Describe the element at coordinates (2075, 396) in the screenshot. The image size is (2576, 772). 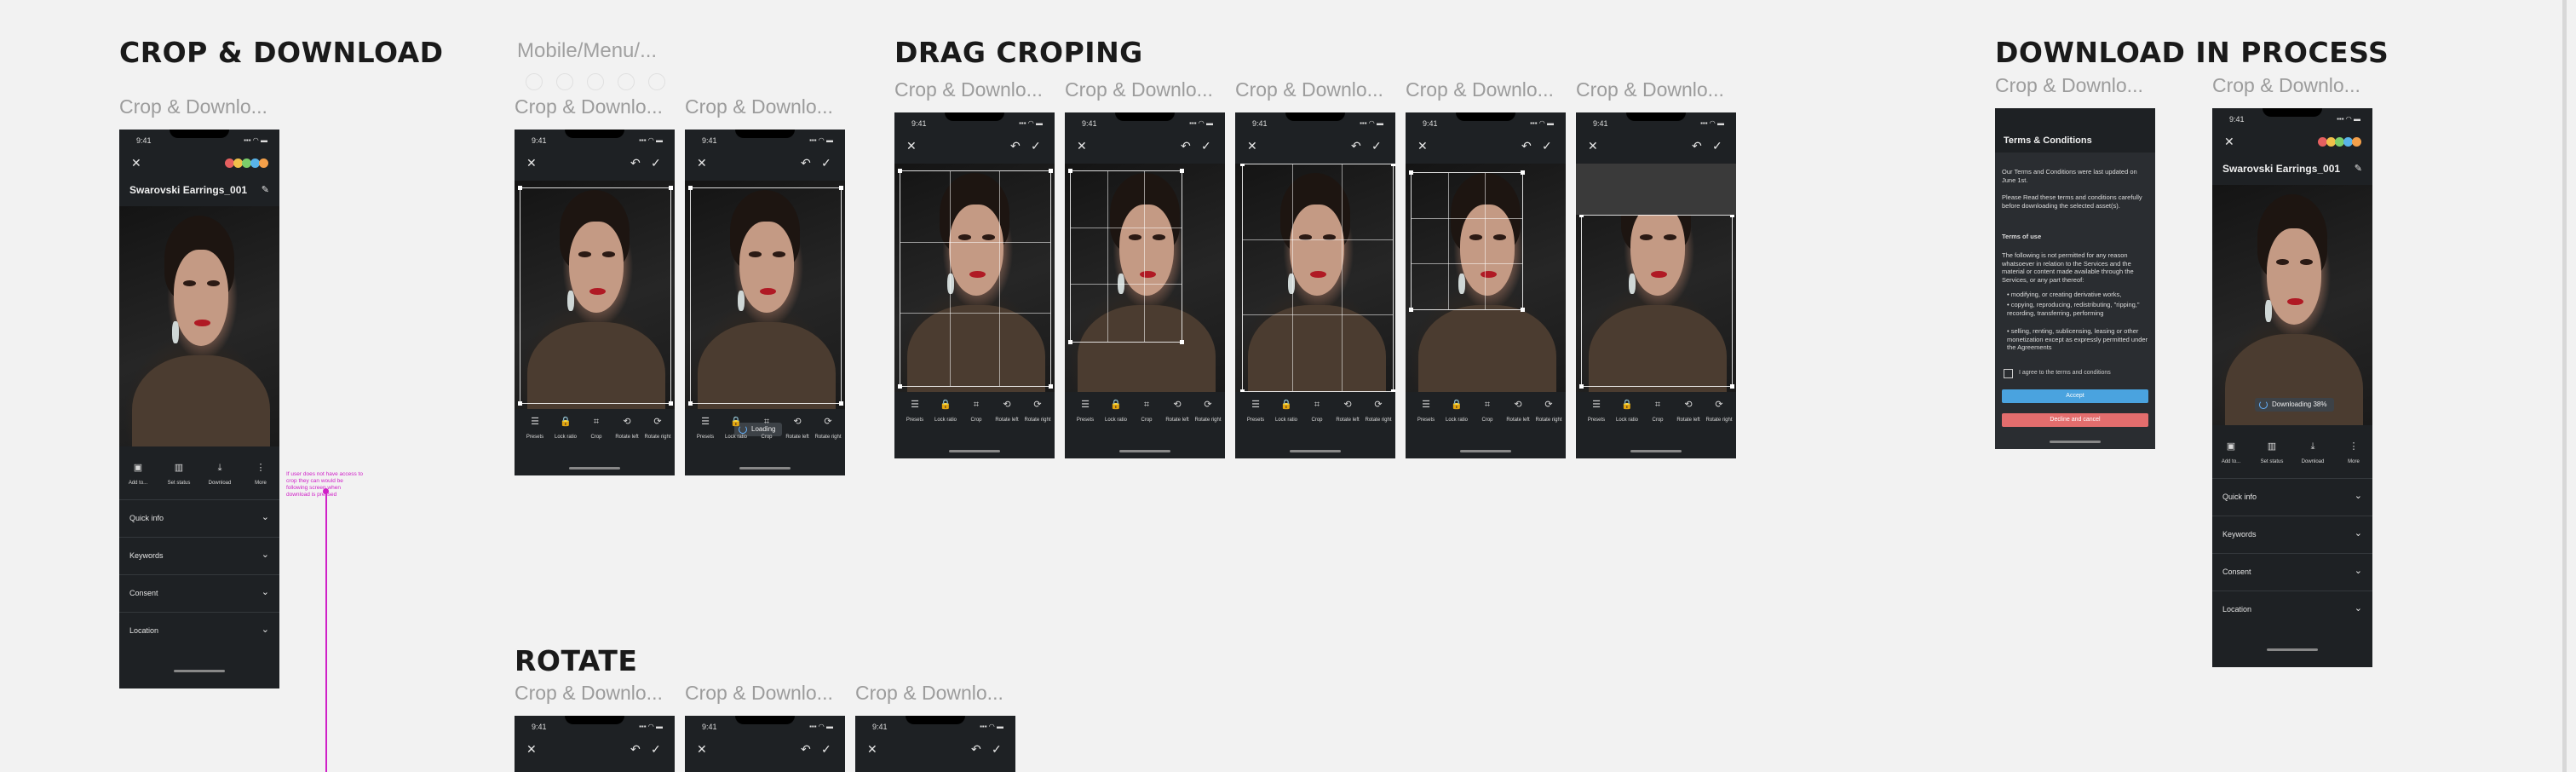
I see `accept-button: Accept` at that location.